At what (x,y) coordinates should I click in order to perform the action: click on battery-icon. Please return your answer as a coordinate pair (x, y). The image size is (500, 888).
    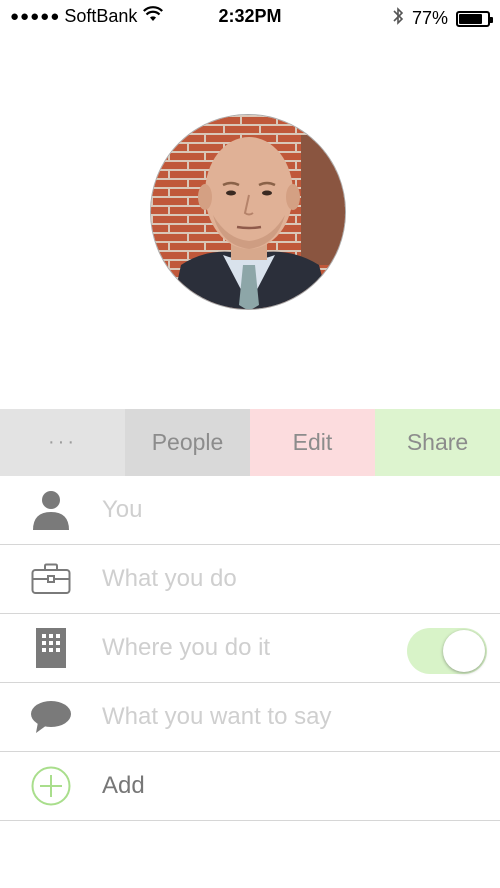
    Looking at the image, I should click on (474, 18).